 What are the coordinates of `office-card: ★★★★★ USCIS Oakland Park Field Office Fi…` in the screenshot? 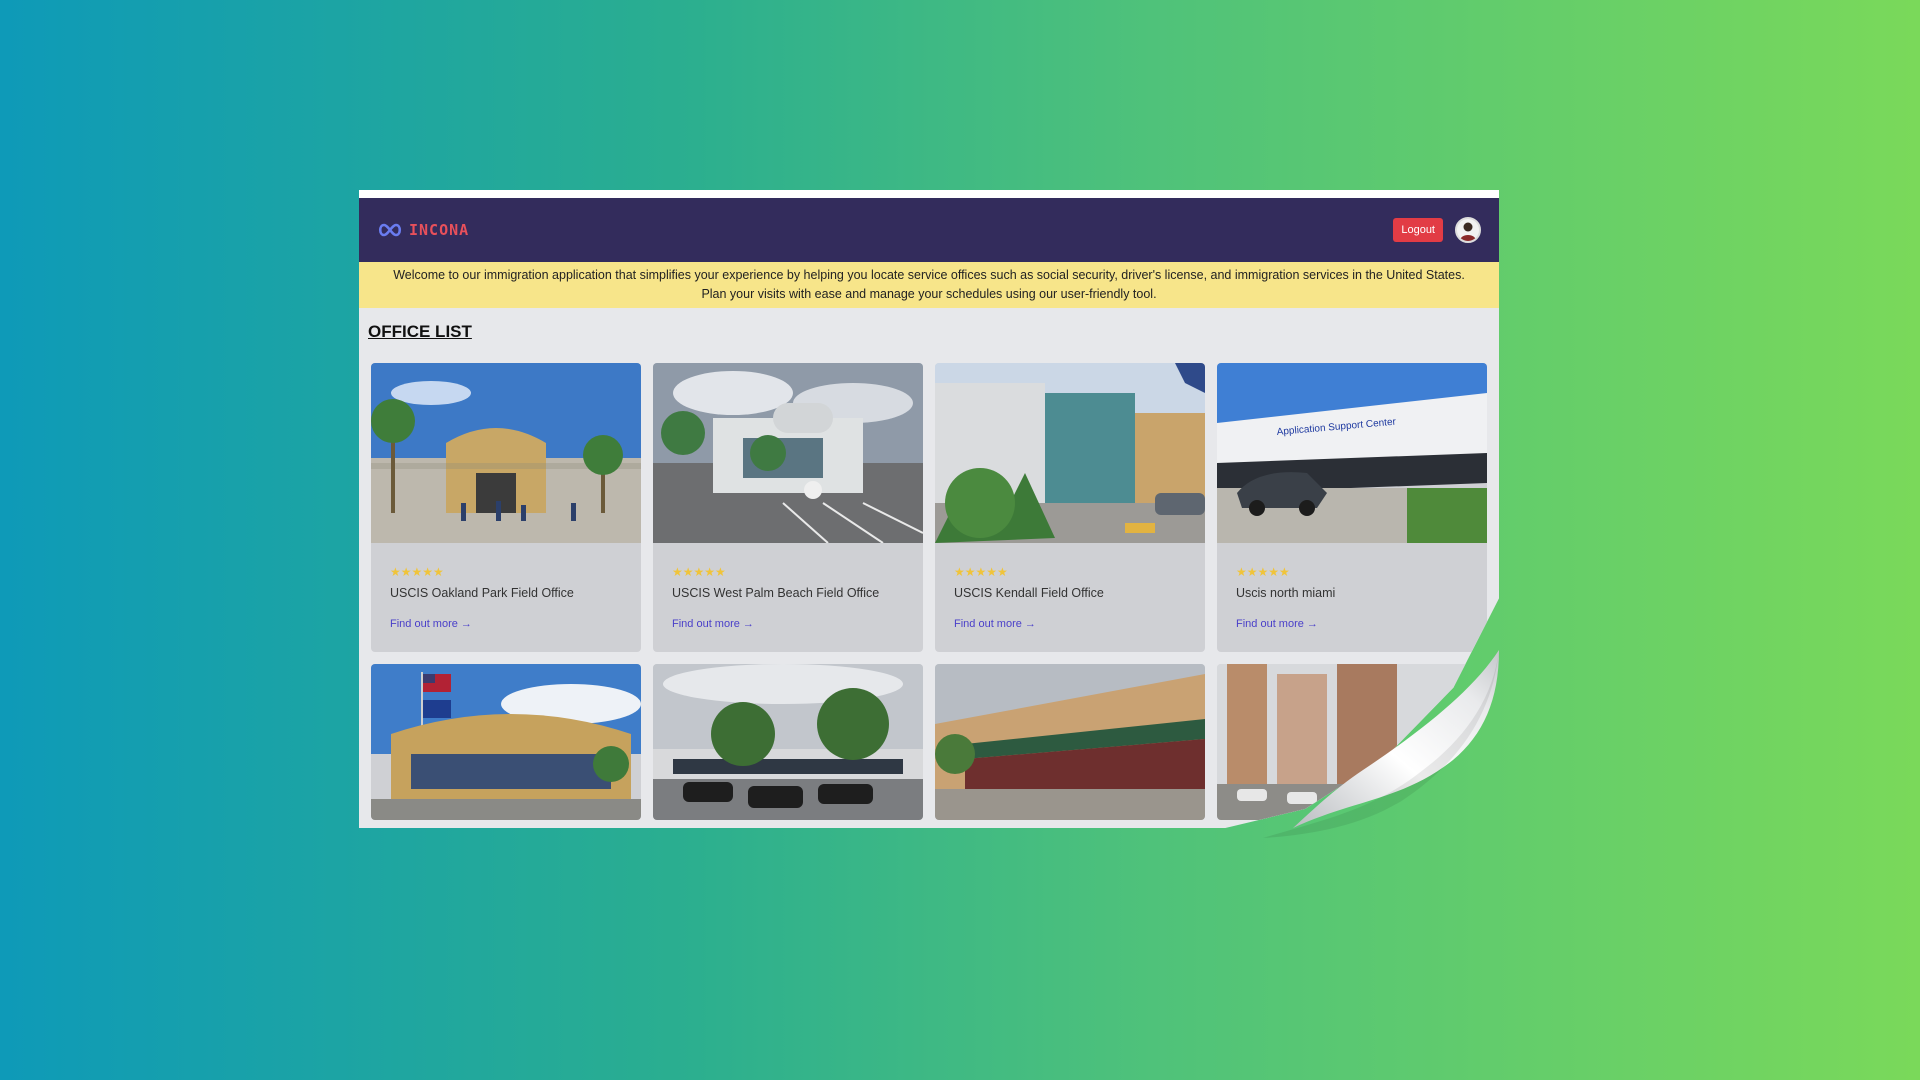 It's located at (506, 507).